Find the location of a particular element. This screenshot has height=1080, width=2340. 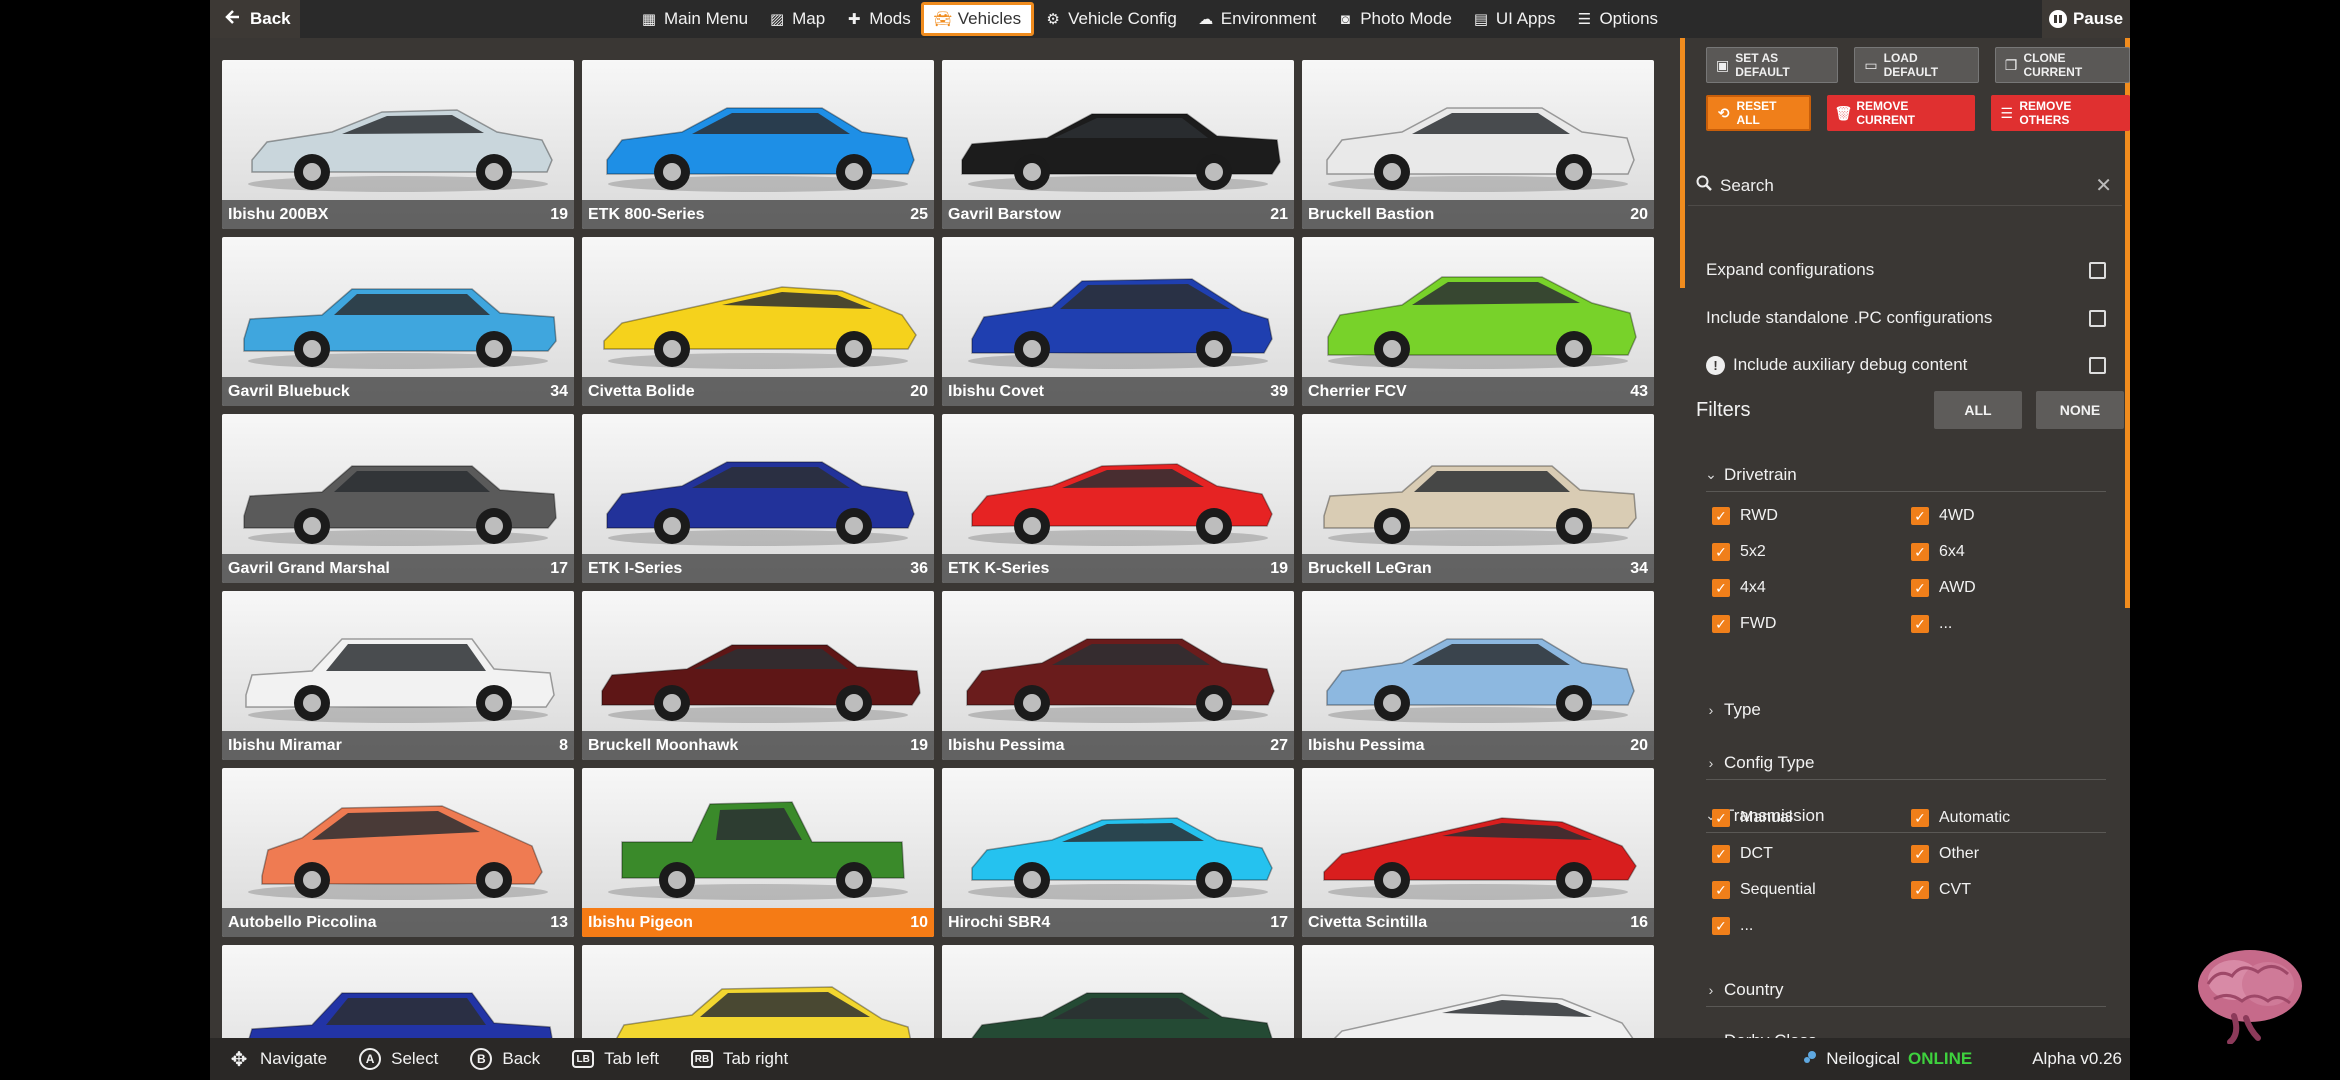

vehicle-config-count: 43 is located at coordinates (1639, 391).